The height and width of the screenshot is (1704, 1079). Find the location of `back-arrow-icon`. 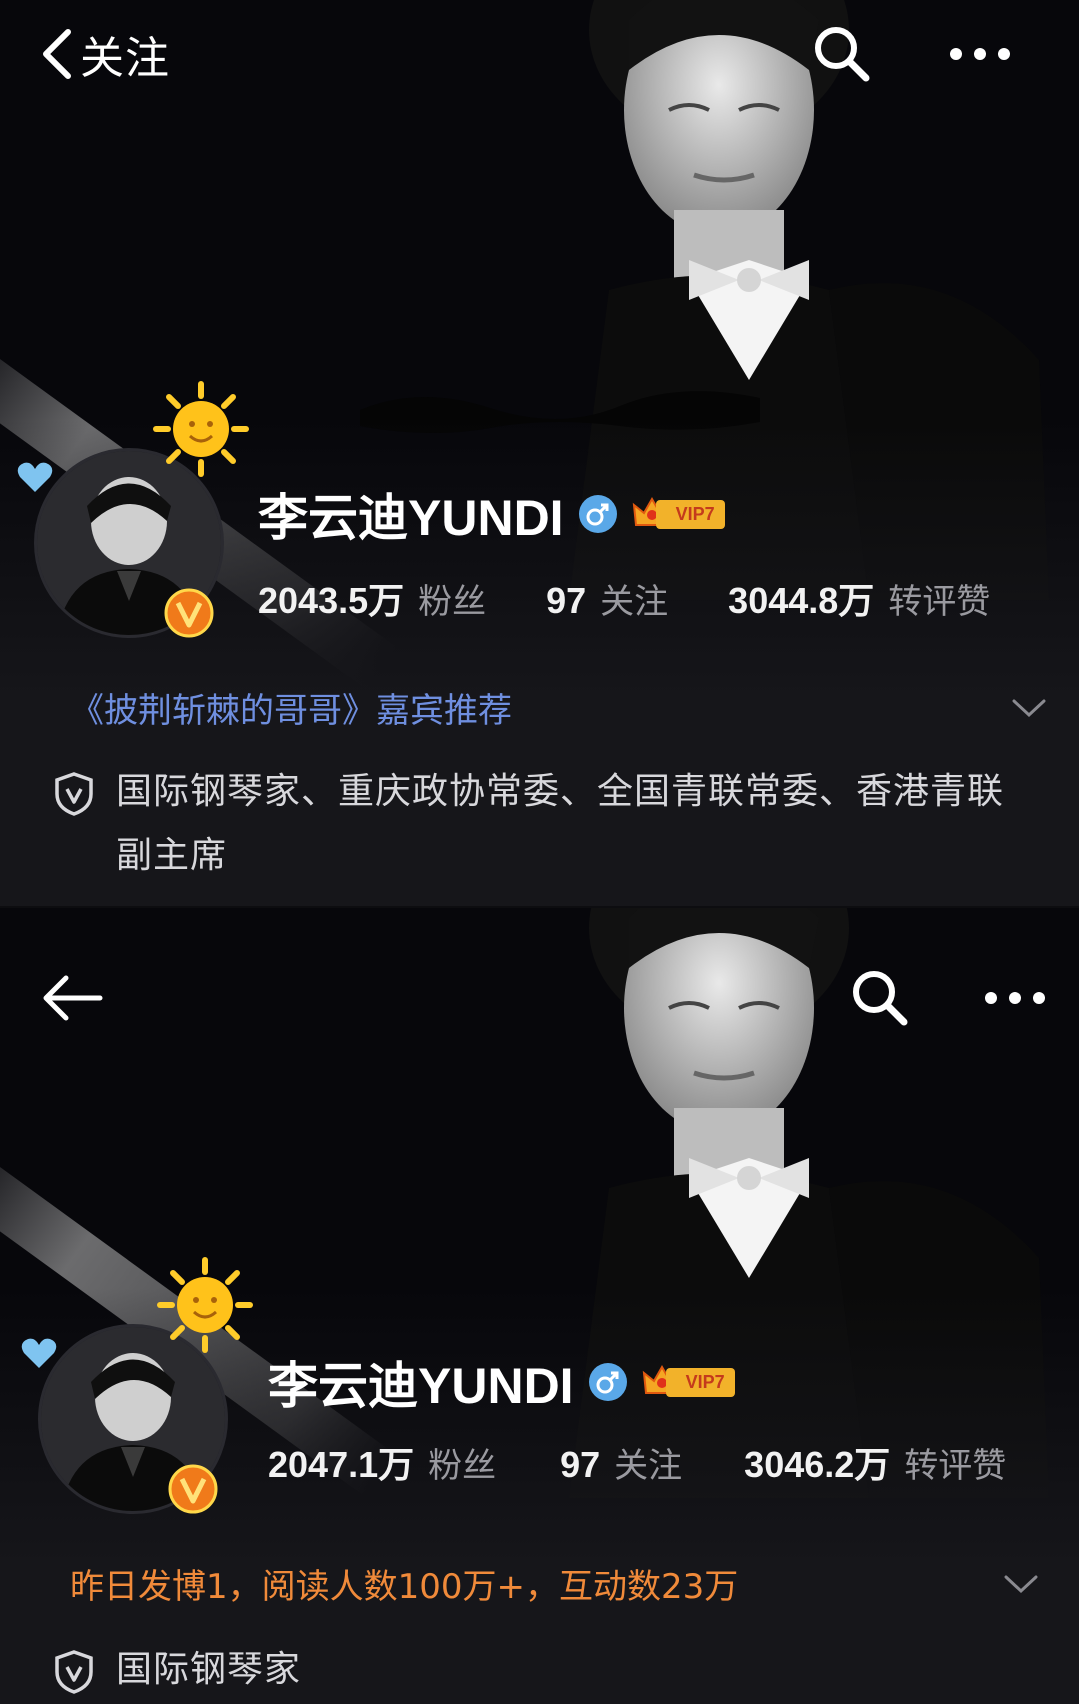

back-arrow-icon is located at coordinates (73, 998).